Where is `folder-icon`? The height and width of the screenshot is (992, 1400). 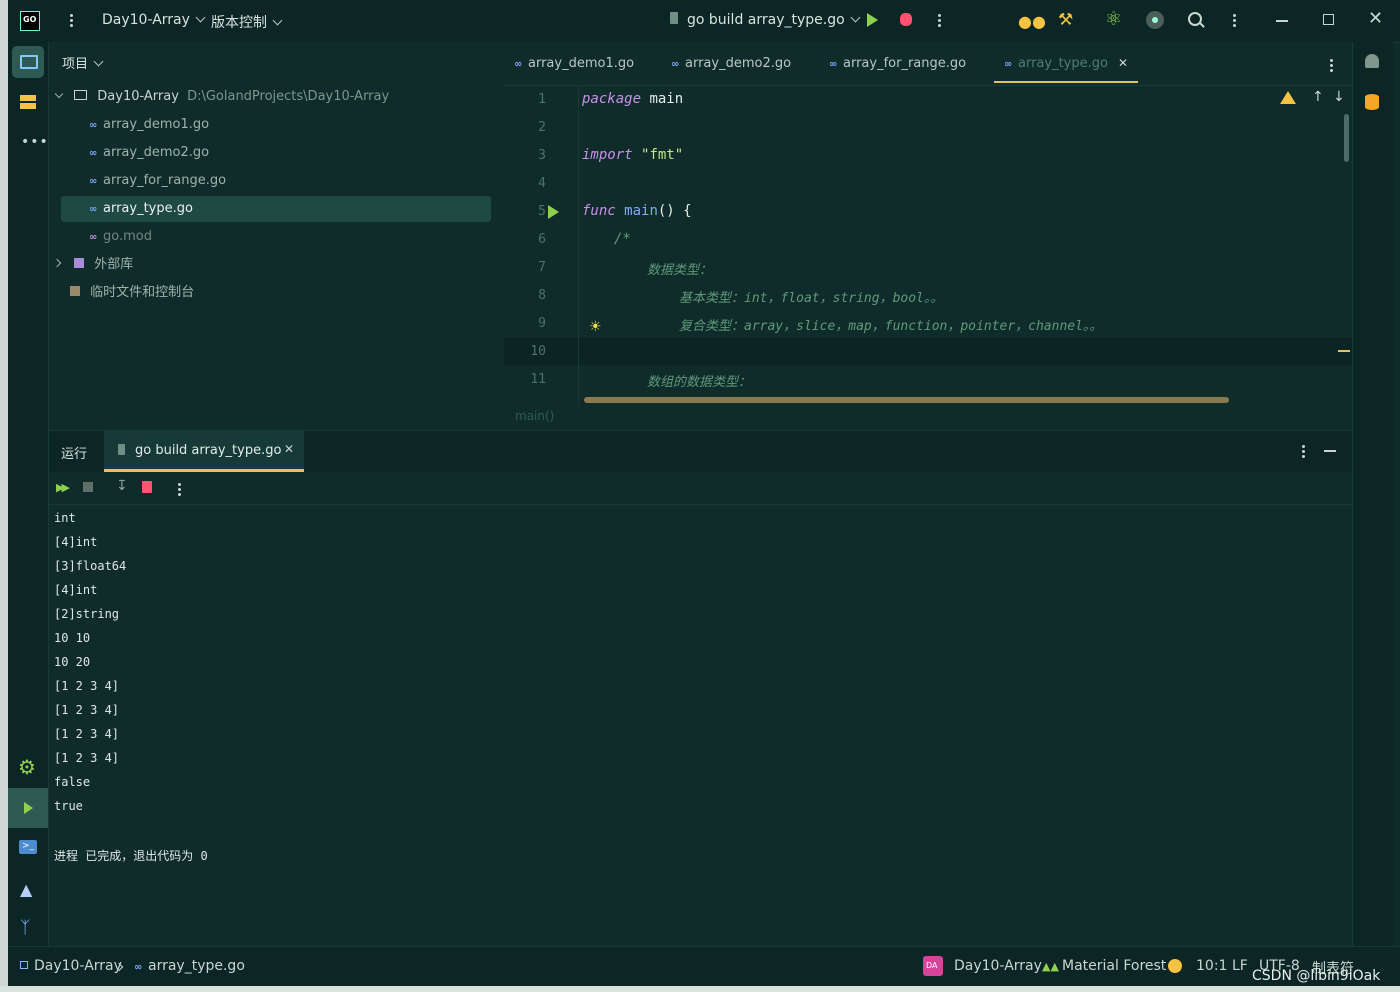
folder-icon is located at coordinates (81, 95).